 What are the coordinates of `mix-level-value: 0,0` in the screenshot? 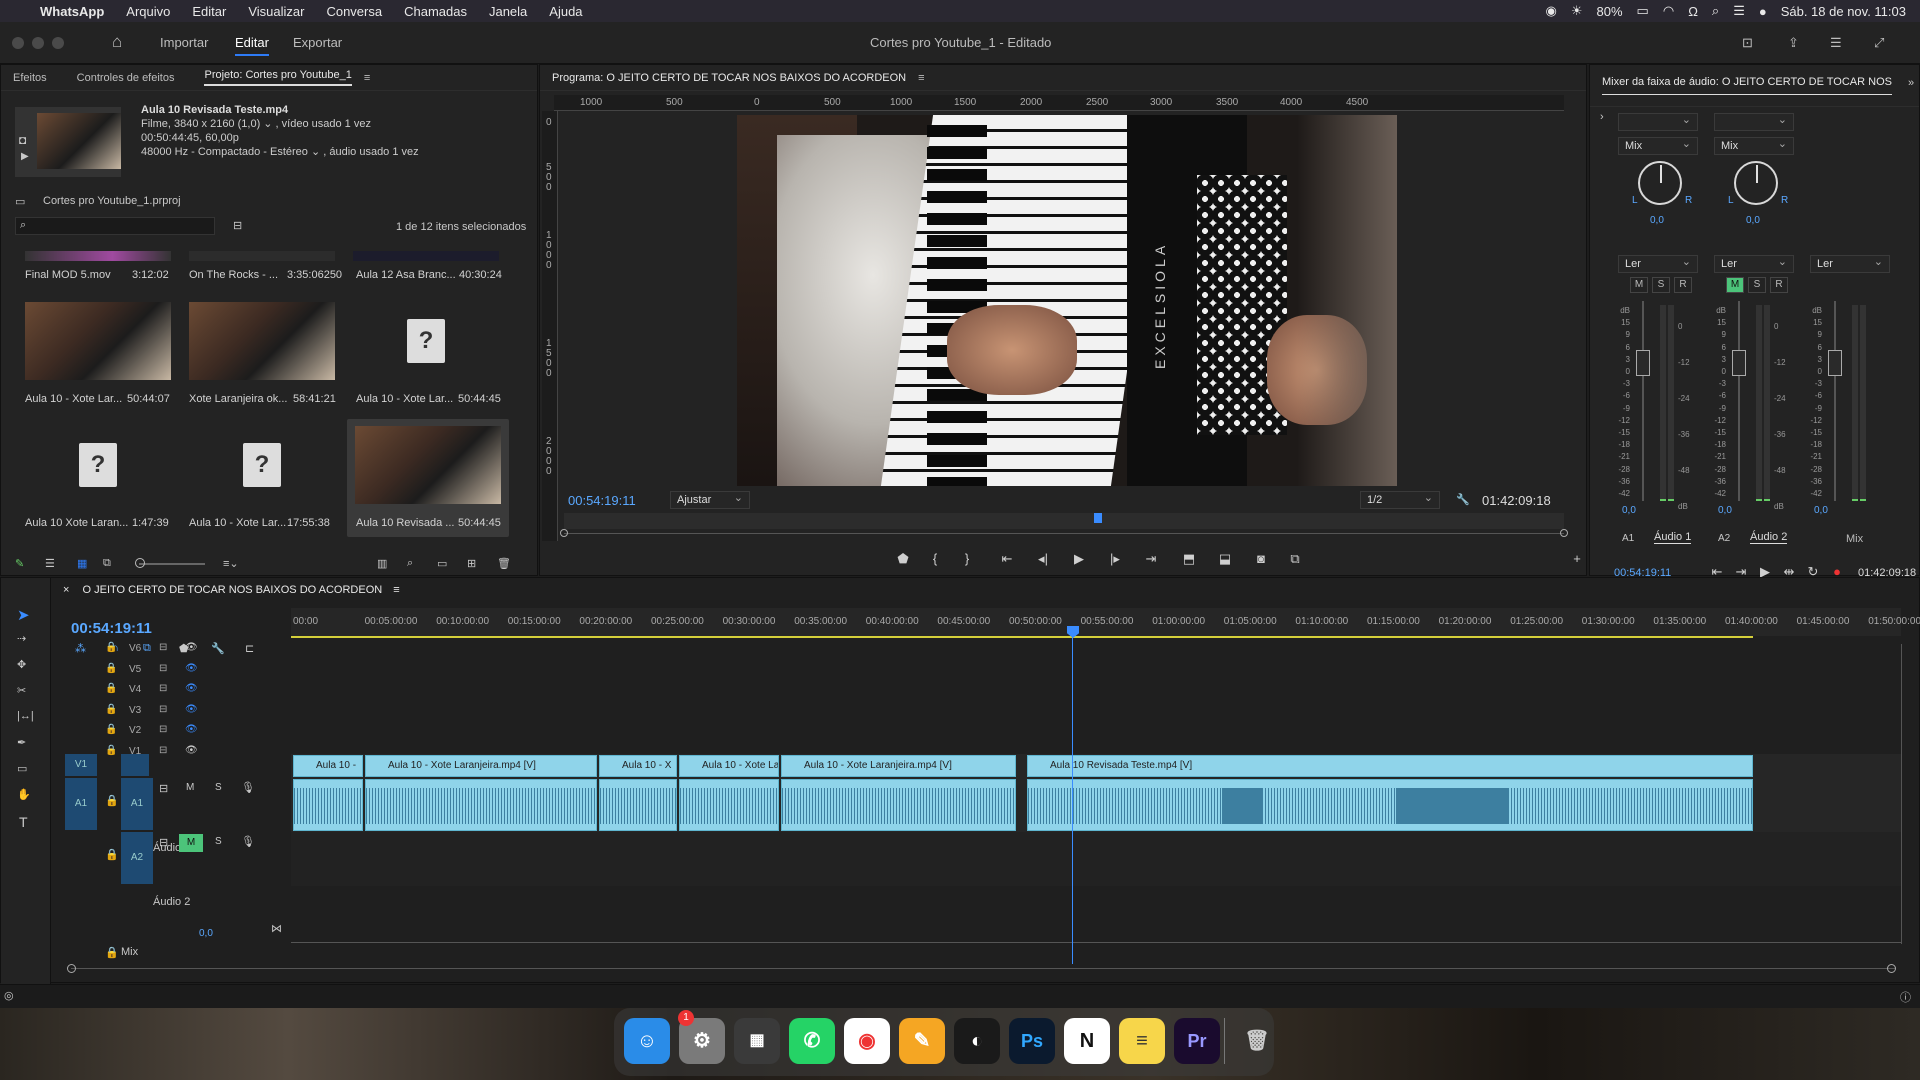 It's located at (1821, 510).